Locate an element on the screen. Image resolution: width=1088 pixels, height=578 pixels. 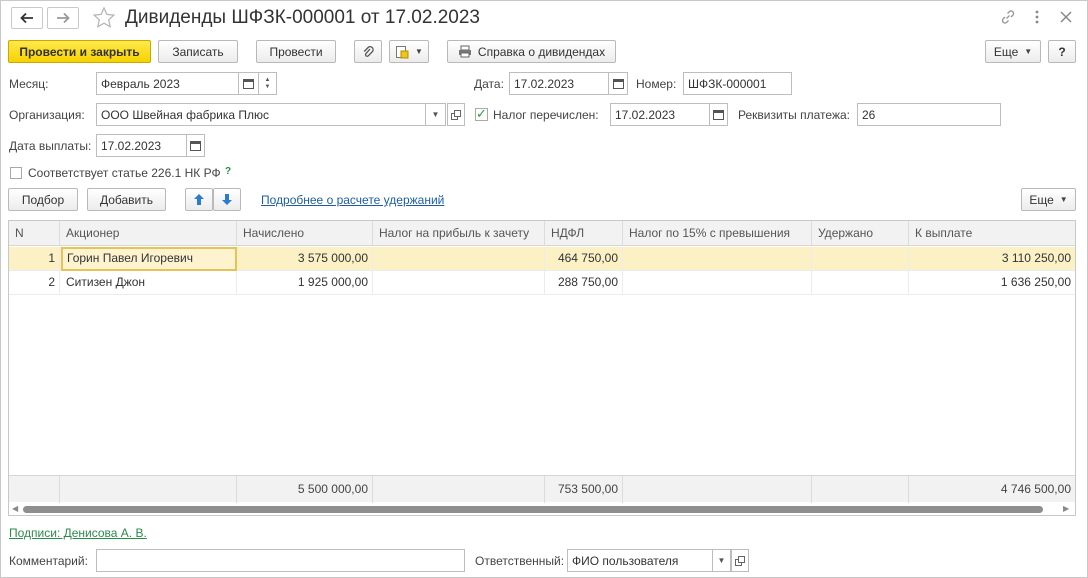
month-spinner: ▲ ▼ is located at coordinates (268, 83).